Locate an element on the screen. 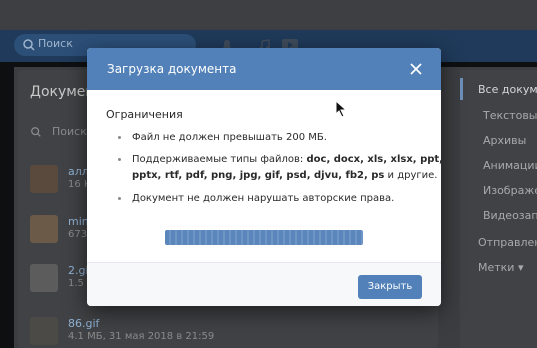 This screenshot has width=537, height=348. documents-title: Докумен is located at coordinates (62, 92).